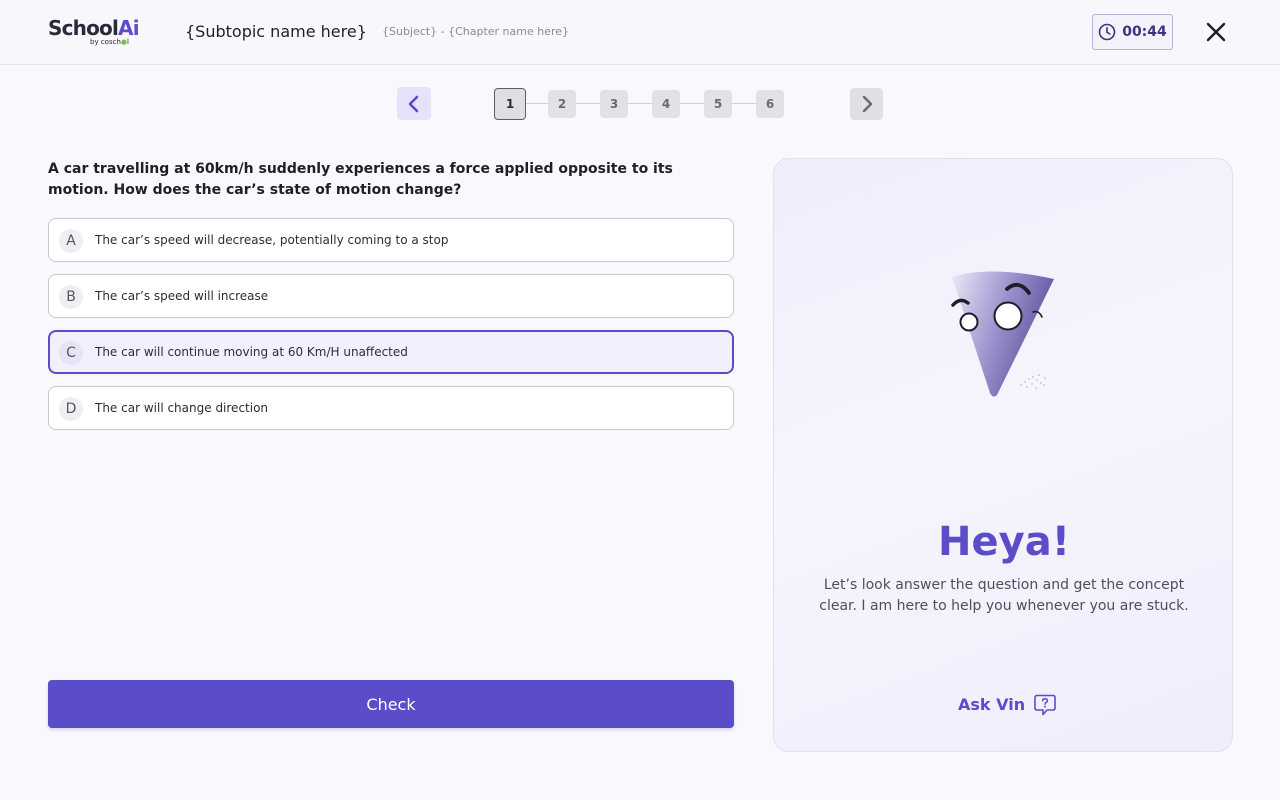 This screenshot has height=800, width=1280. What do you see at coordinates (71, 353) in the screenshot?
I see `option-letter: C` at bounding box center [71, 353].